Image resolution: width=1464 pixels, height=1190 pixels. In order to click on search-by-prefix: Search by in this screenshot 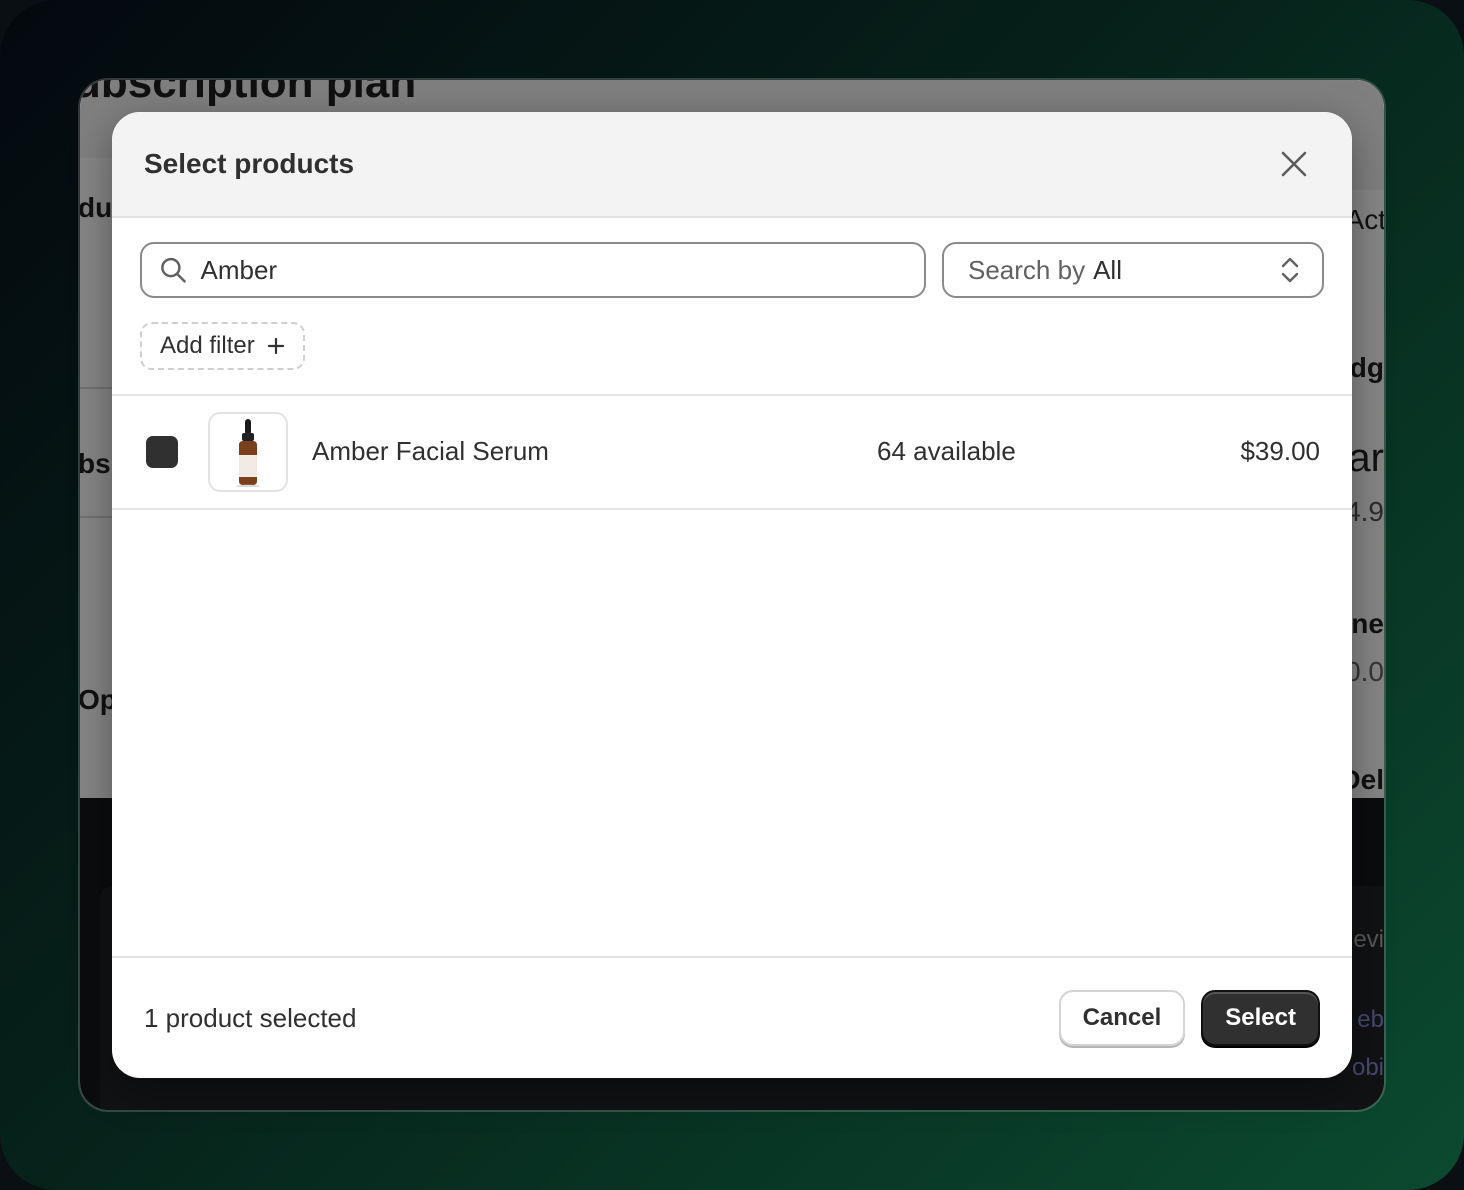, I will do `click(1027, 269)`.